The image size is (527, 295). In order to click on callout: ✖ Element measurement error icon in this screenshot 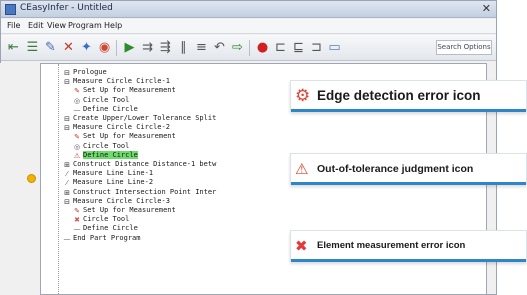, I will do `click(408, 246)`.